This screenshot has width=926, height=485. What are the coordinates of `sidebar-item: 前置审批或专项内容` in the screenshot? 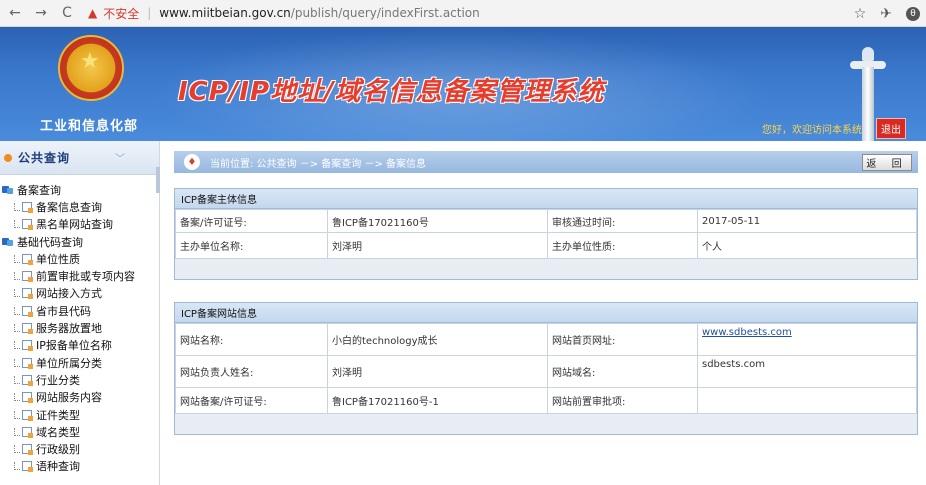 It's located at (80, 275).